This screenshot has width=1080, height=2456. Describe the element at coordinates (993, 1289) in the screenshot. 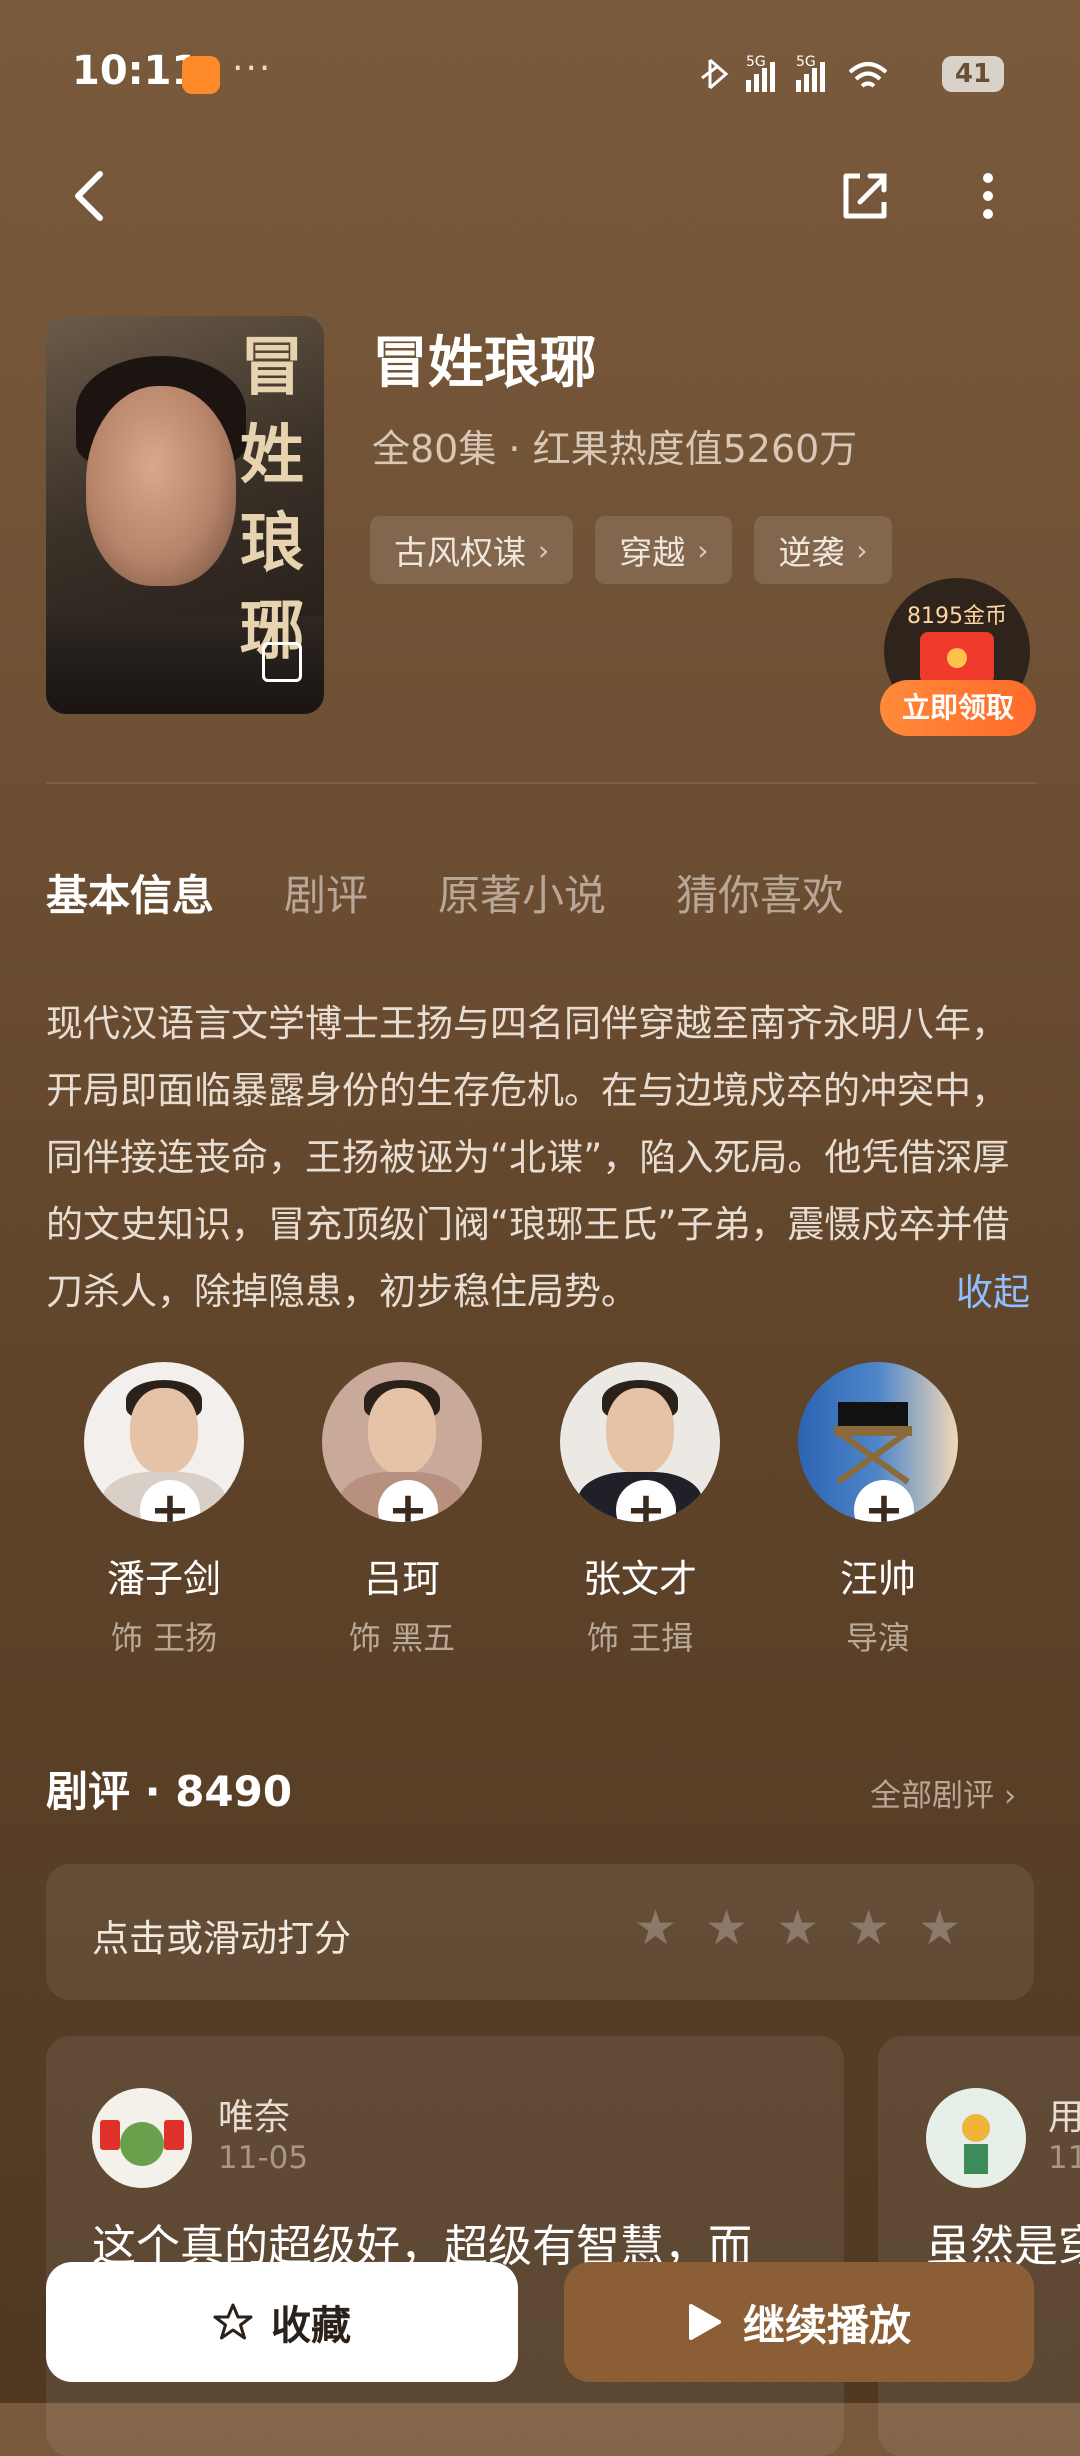

I see `collapse-button: 收起` at that location.